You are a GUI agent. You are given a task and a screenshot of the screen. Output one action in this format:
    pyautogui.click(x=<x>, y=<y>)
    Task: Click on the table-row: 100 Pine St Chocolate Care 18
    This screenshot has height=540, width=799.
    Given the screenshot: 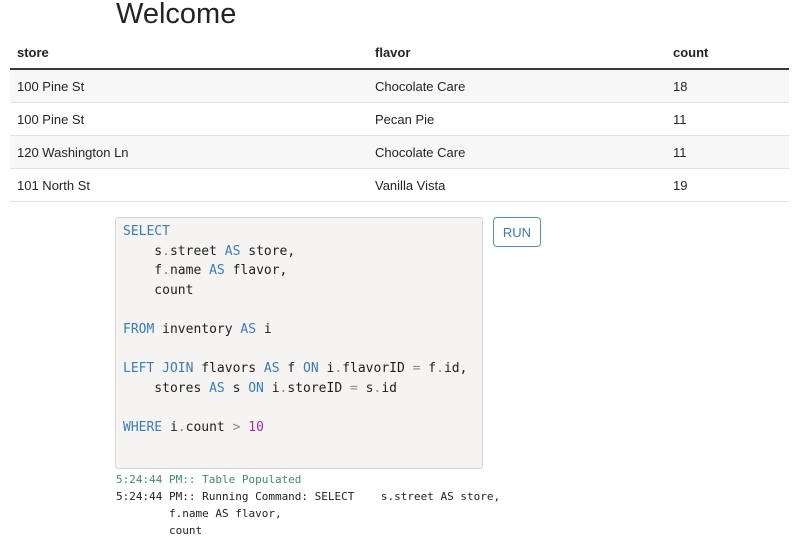 What is the action you would take?
    pyautogui.click(x=399, y=86)
    